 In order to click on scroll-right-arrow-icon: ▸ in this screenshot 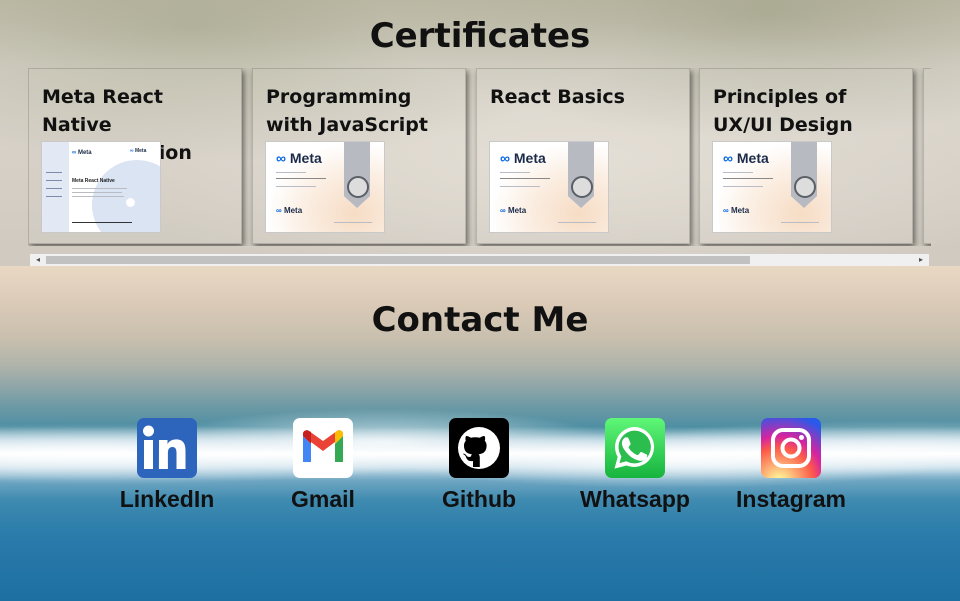, I will do `click(921, 260)`.